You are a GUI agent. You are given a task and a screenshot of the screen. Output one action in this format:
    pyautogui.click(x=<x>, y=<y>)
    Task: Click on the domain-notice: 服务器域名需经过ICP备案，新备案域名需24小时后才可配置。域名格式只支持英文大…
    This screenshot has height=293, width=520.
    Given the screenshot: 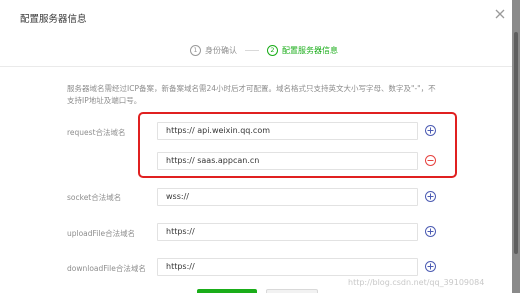 What is the action you would take?
    pyautogui.click(x=251, y=94)
    